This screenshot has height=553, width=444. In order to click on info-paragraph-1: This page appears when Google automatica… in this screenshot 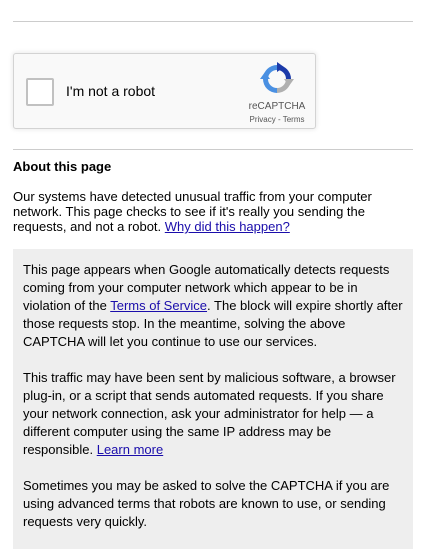, I will do `click(213, 306)`.